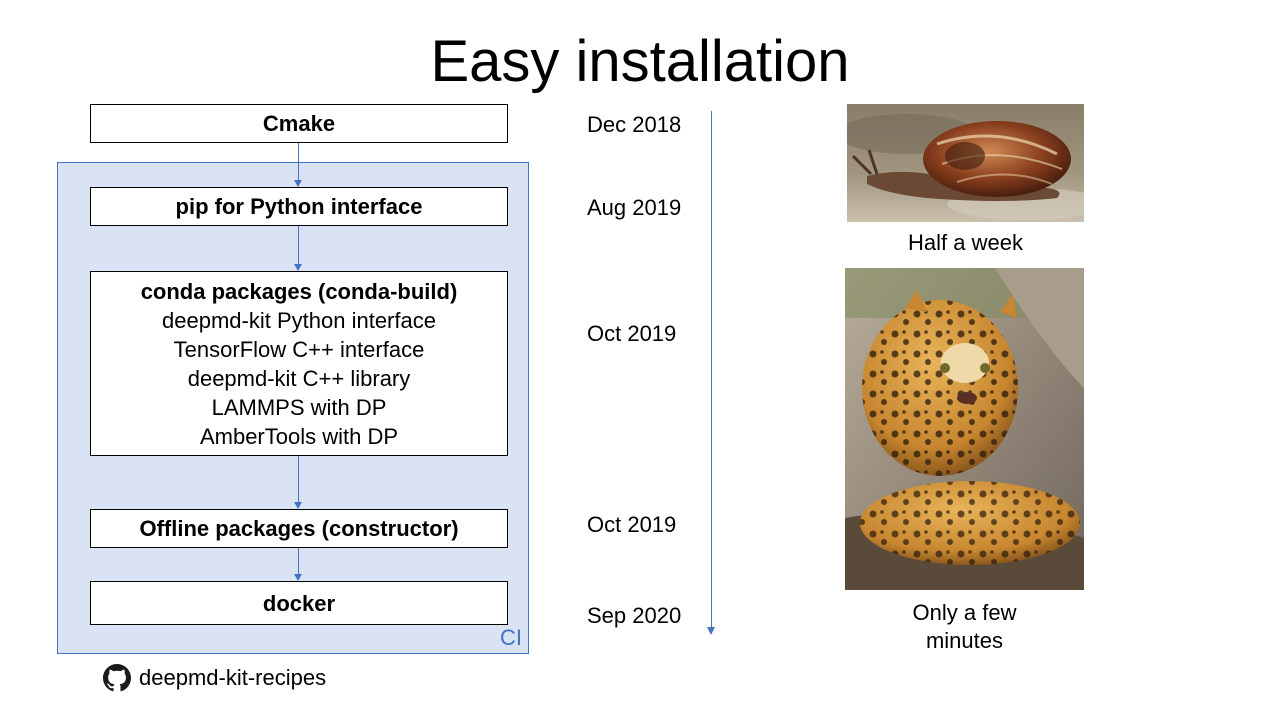  I want to click on leopard-caption-line: Only a few, so click(964, 612).